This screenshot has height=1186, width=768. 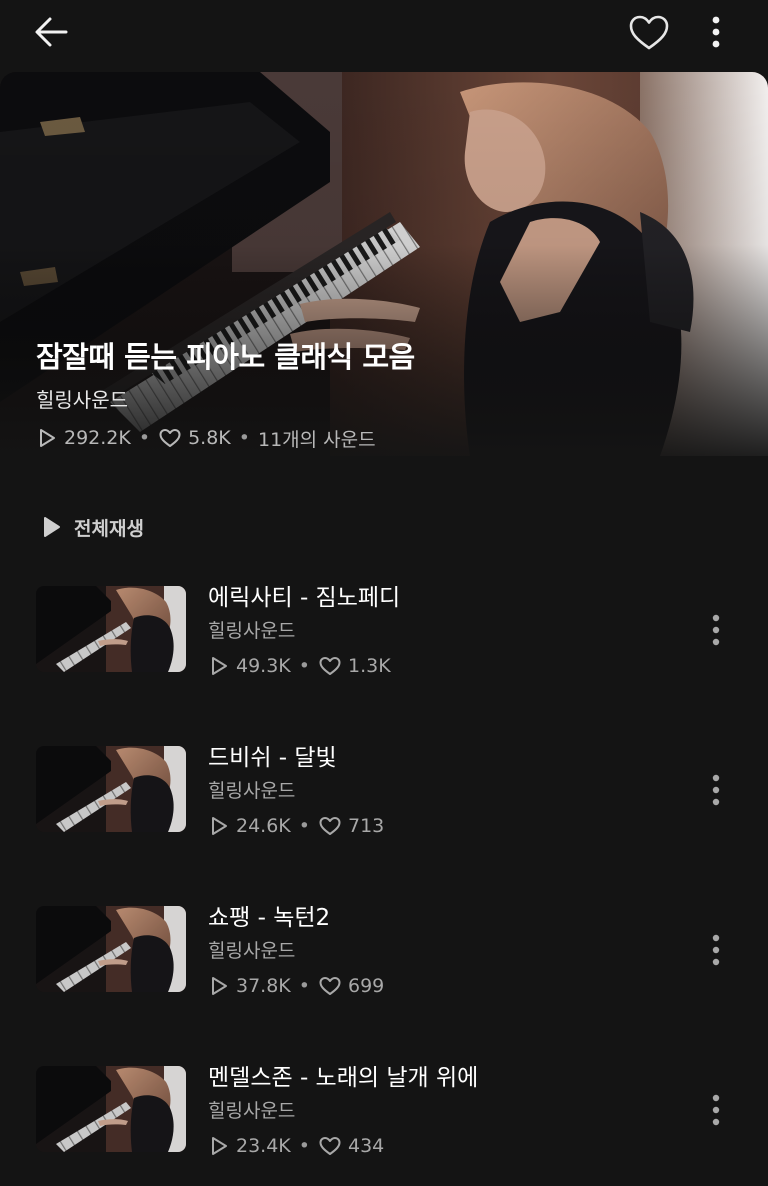 What do you see at coordinates (272, 758) in the screenshot?
I see `track-title: 드비쉬 - 달빛` at bounding box center [272, 758].